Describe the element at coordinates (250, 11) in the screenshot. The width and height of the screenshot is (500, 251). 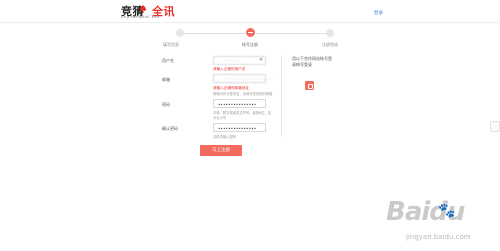
I see `top-navigation-bar` at that location.